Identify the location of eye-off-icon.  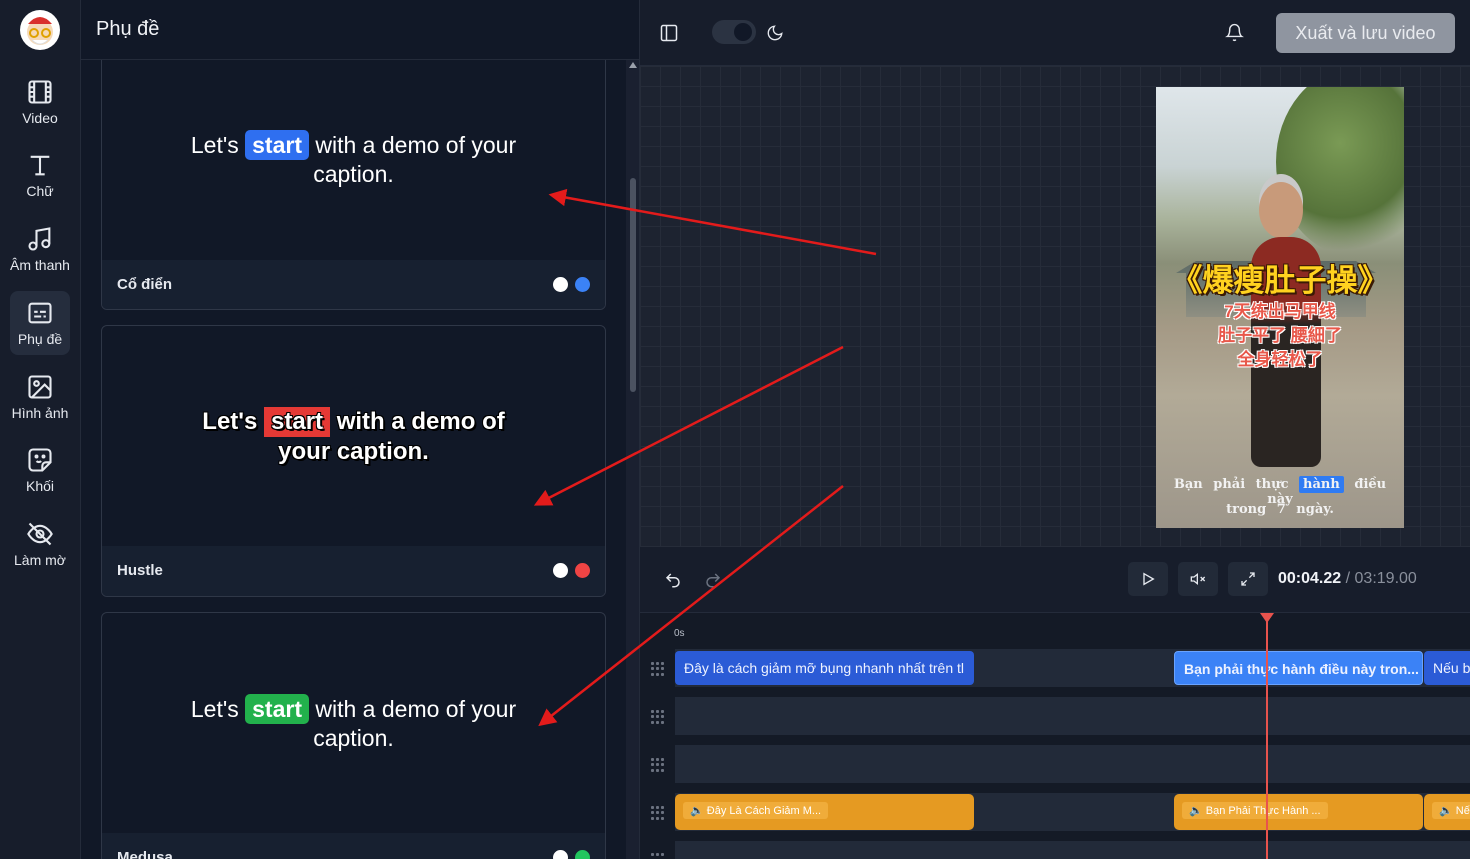
(40, 534).